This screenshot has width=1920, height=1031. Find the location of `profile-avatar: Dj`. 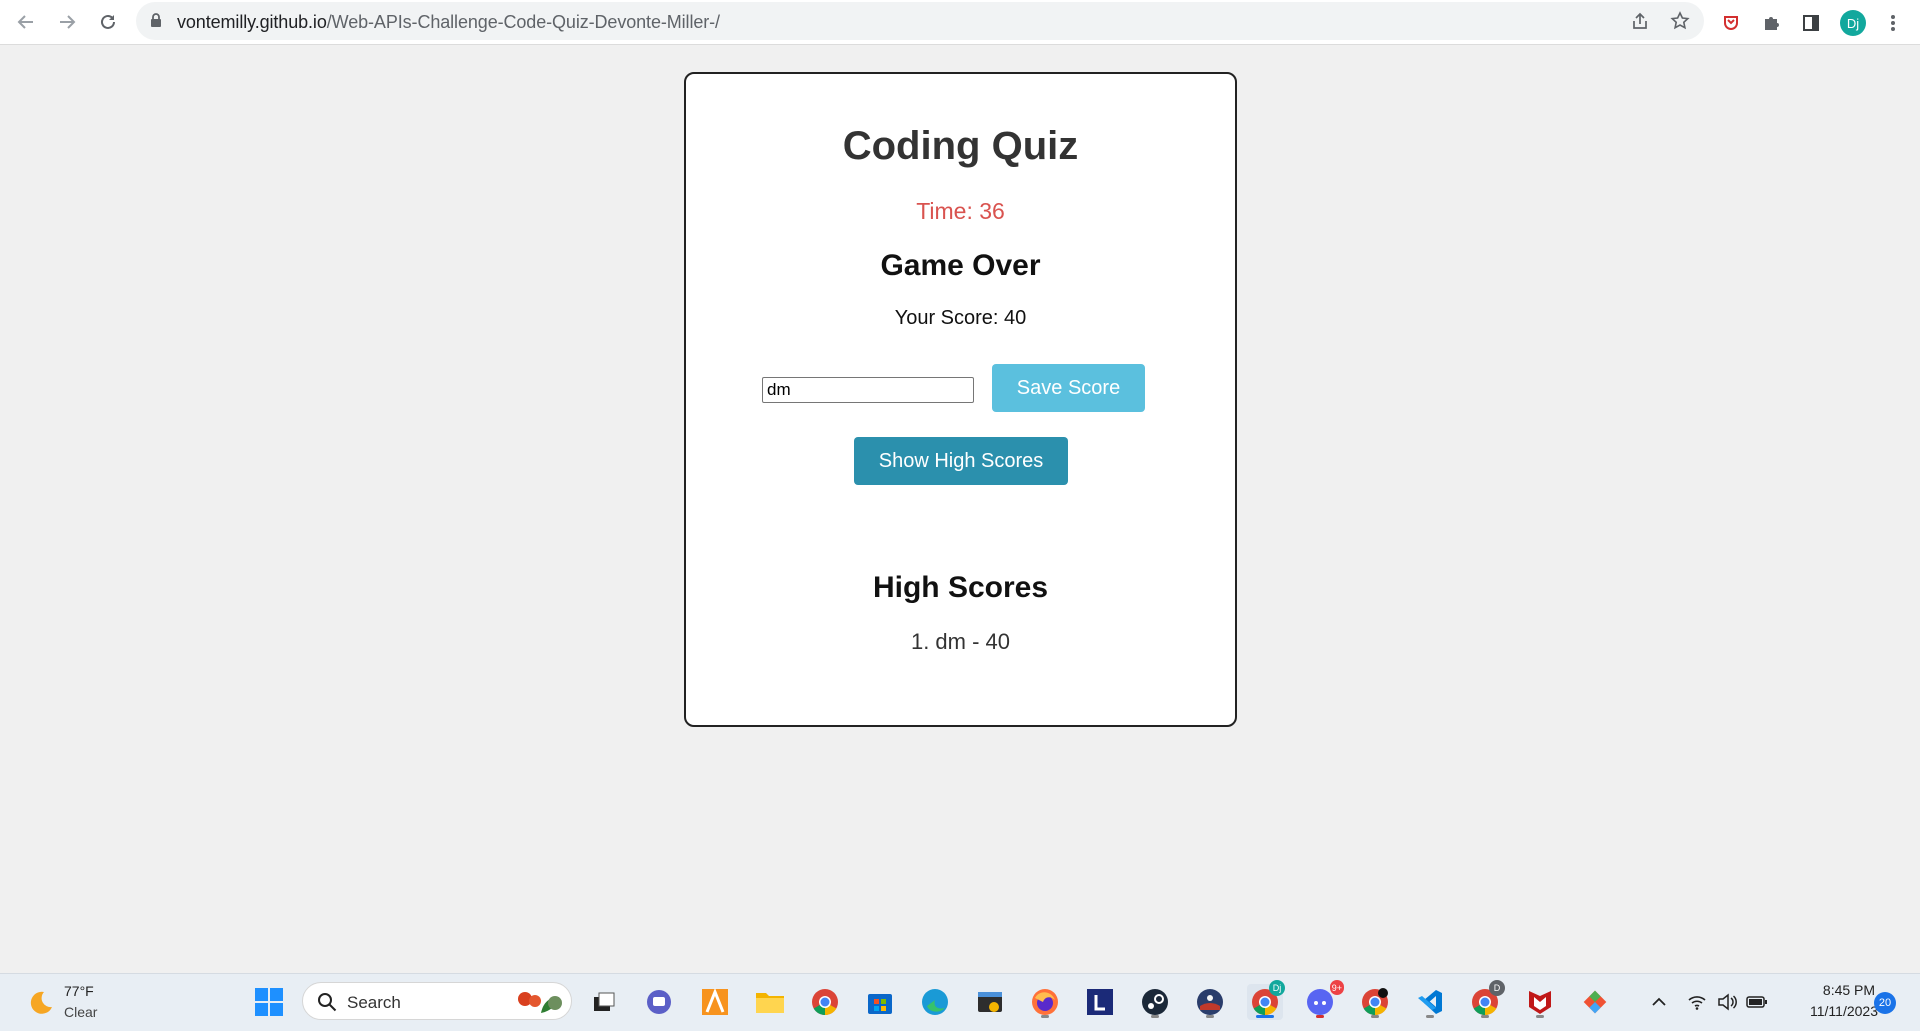

profile-avatar: Dj is located at coordinates (1853, 23).